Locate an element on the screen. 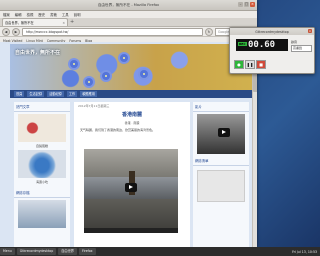 This screenshot has width=320, height=256. popular-post-caption: 自製蛋糕 is located at coordinates (42, 146).